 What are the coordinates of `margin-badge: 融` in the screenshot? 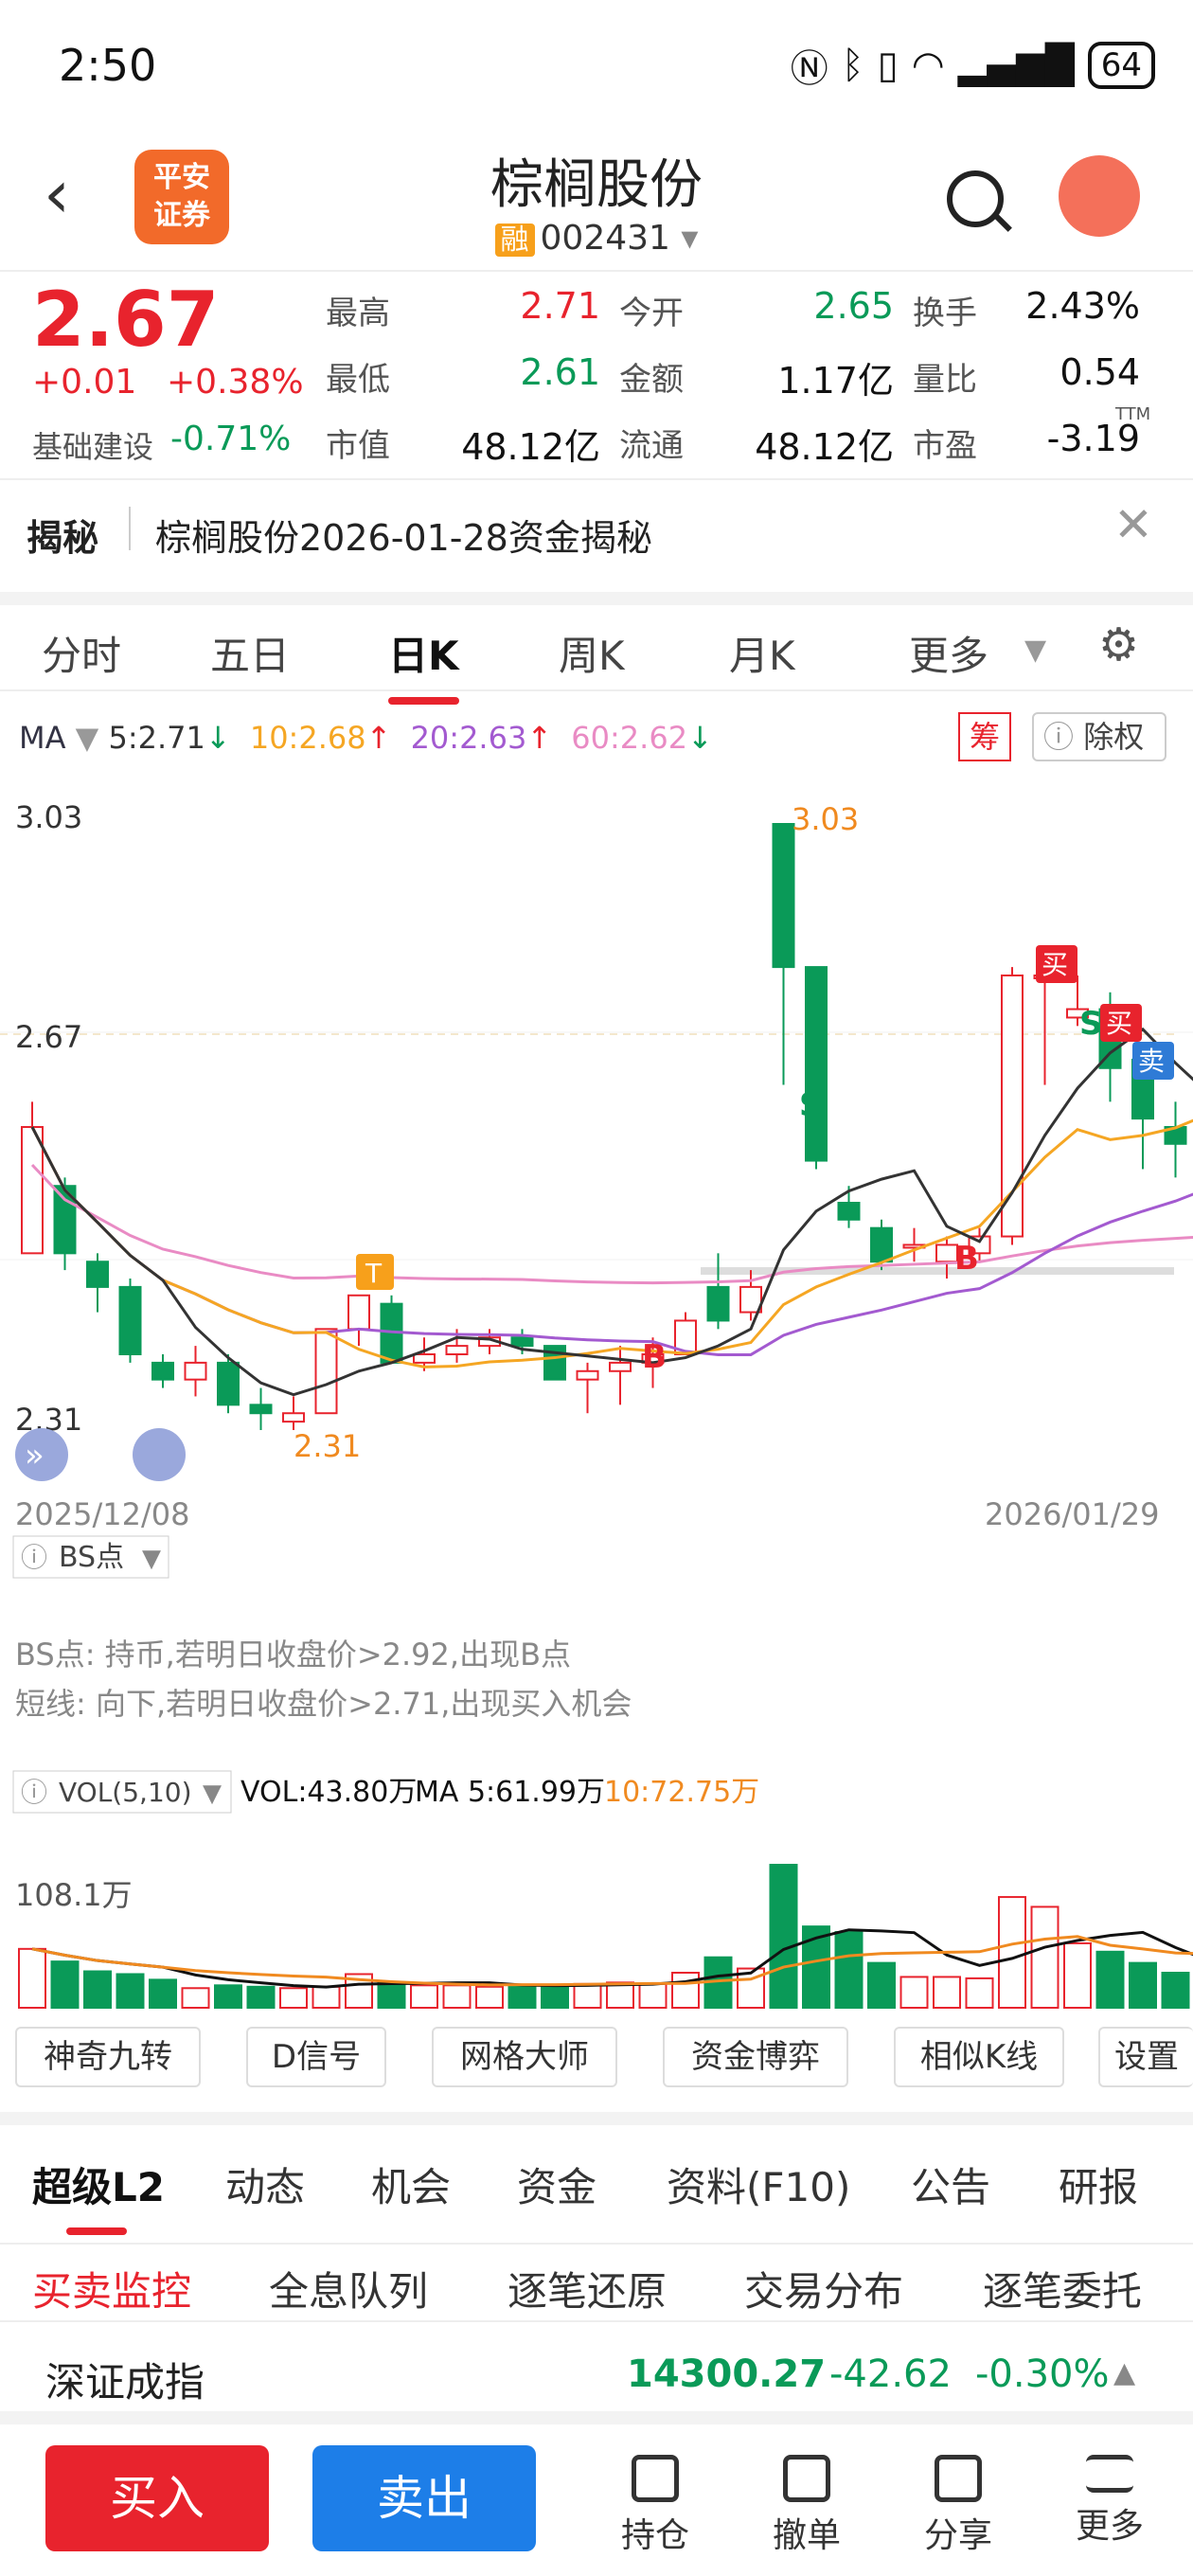 It's located at (514, 240).